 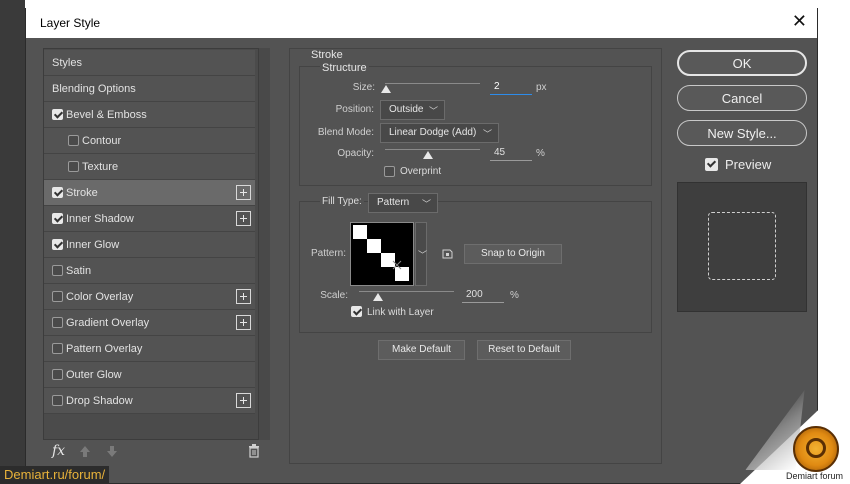 I want to click on overprint-checkbox, so click(x=389, y=171).